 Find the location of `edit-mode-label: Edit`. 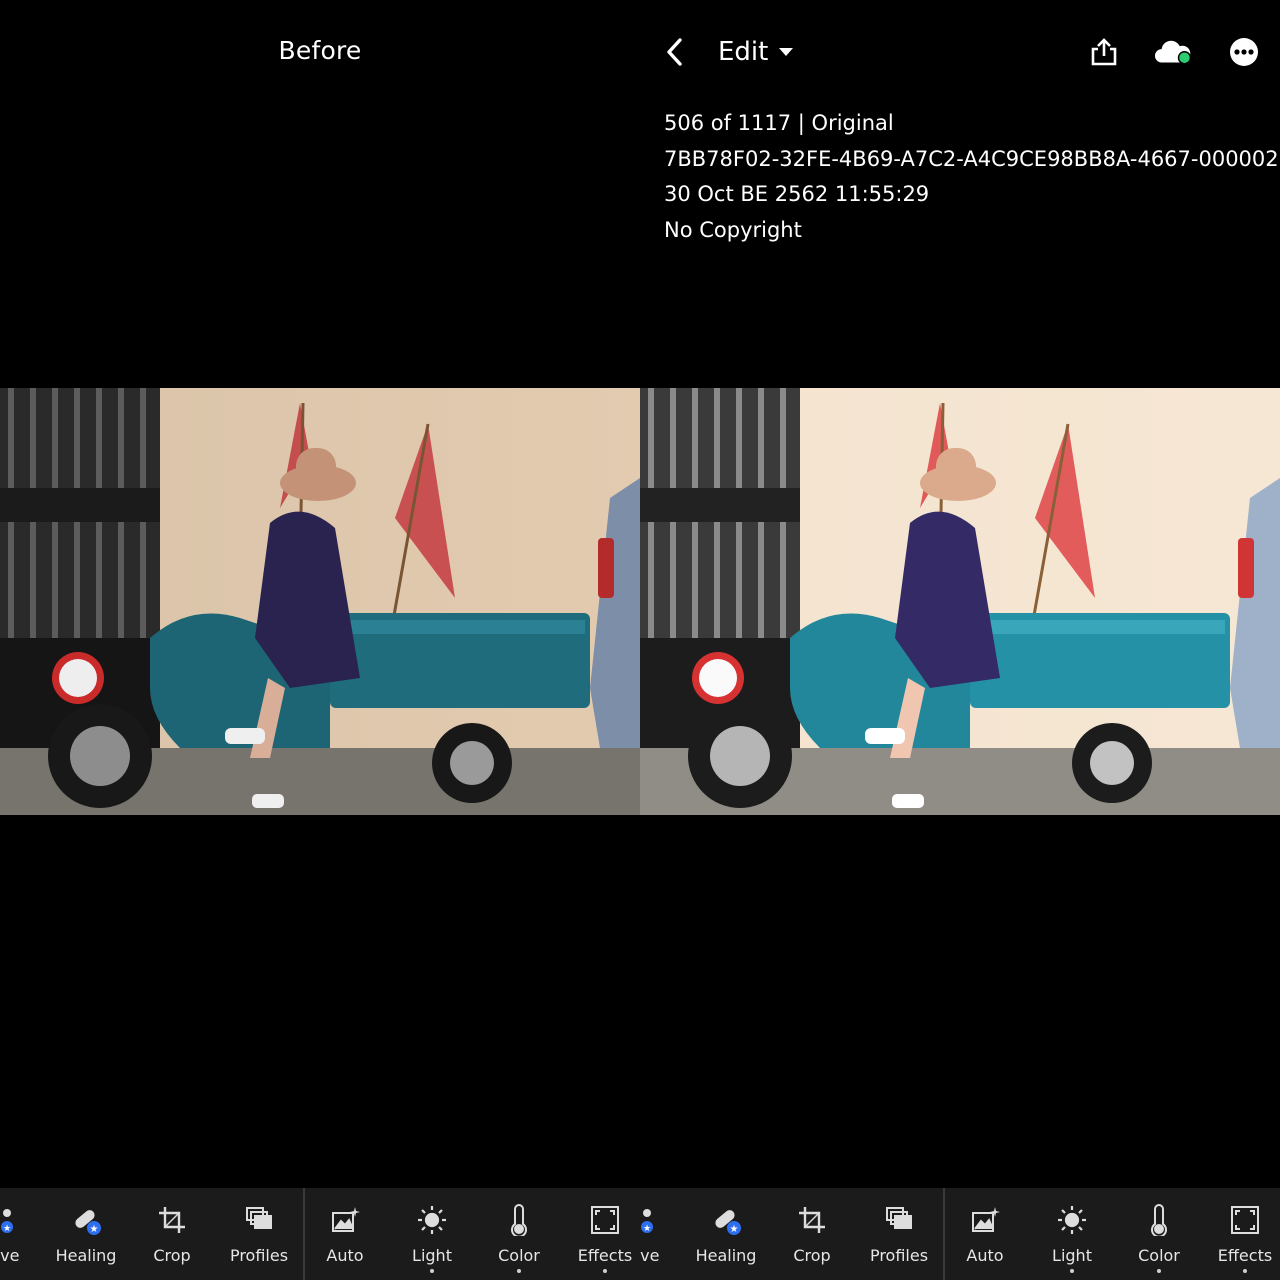

edit-mode-label: Edit is located at coordinates (743, 52).